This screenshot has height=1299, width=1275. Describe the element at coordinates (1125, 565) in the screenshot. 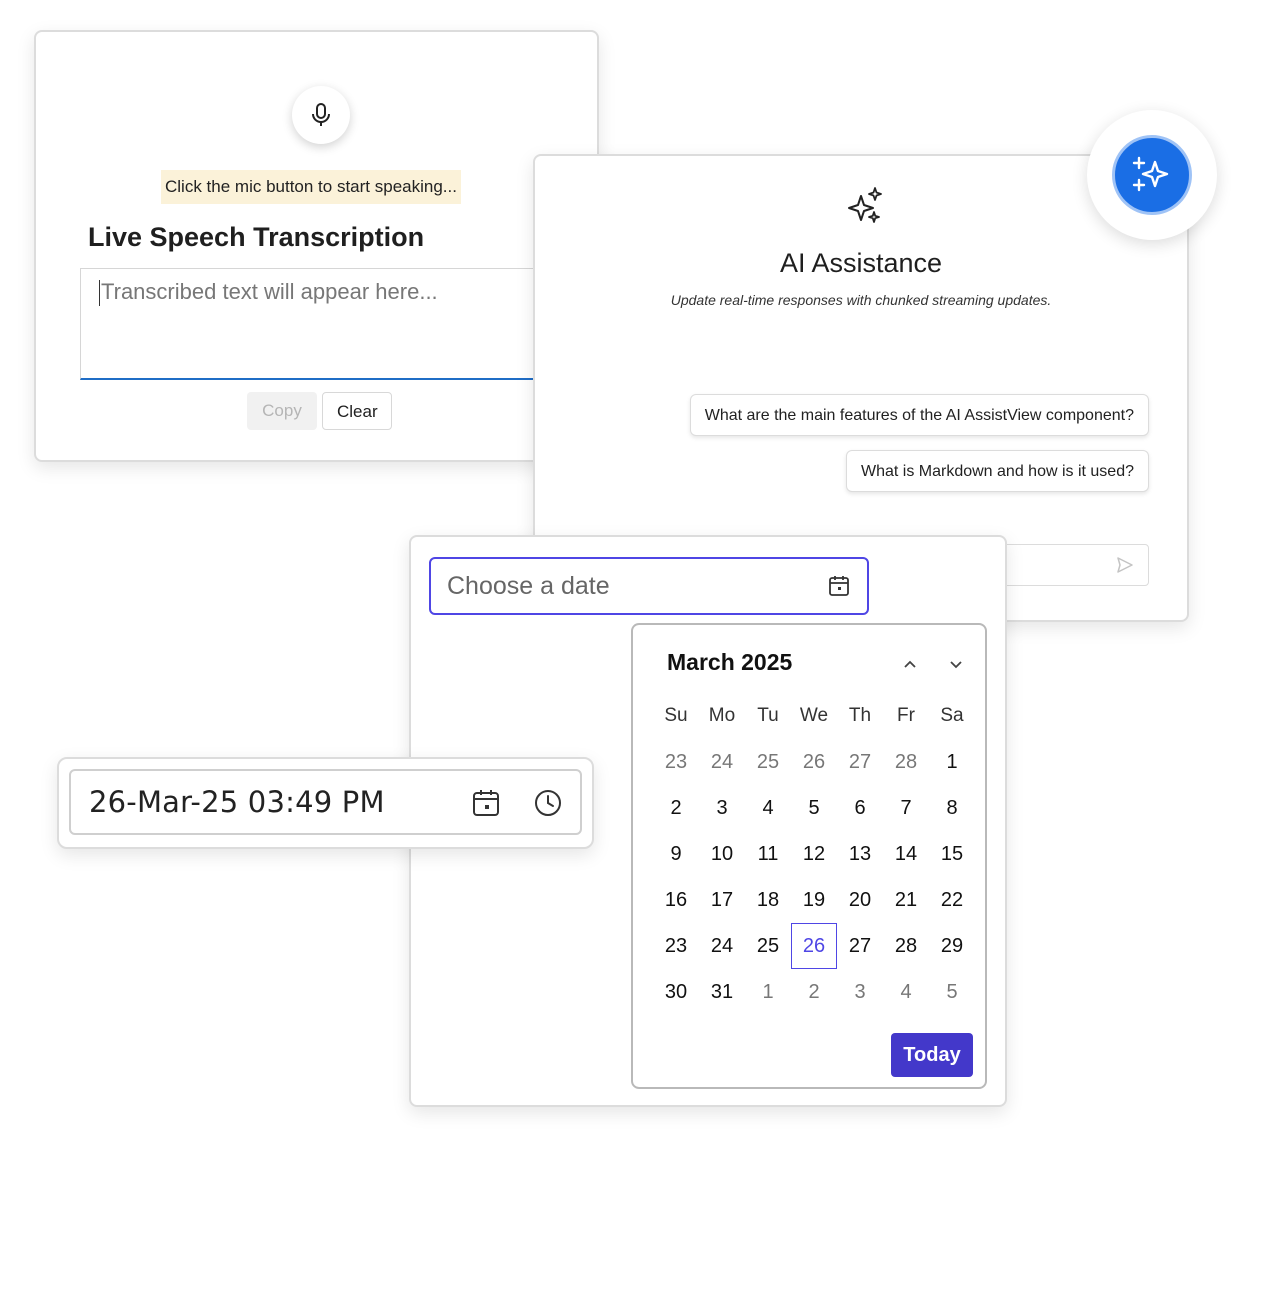

I see `send-icon` at that location.